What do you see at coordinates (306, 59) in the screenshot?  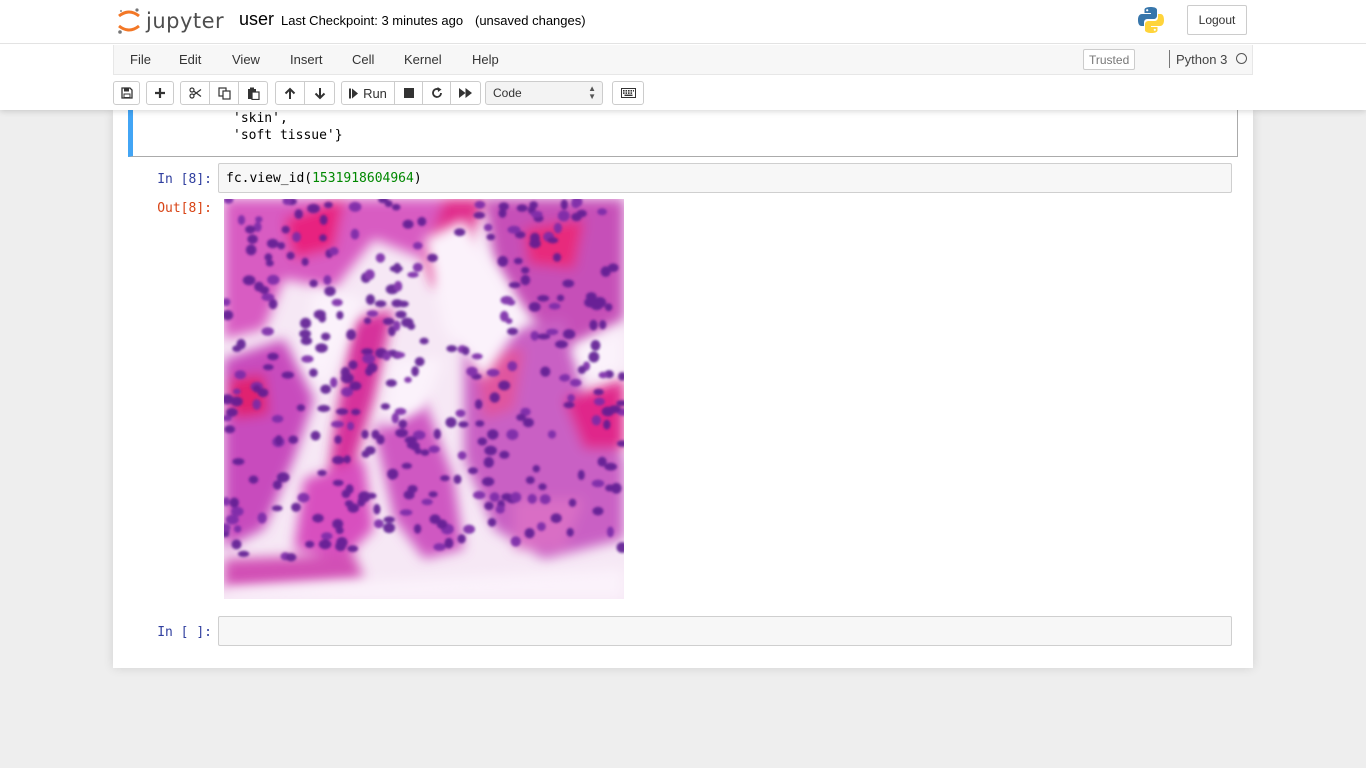 I see `menu-insert: Insert` at bounding box center [306, 59].